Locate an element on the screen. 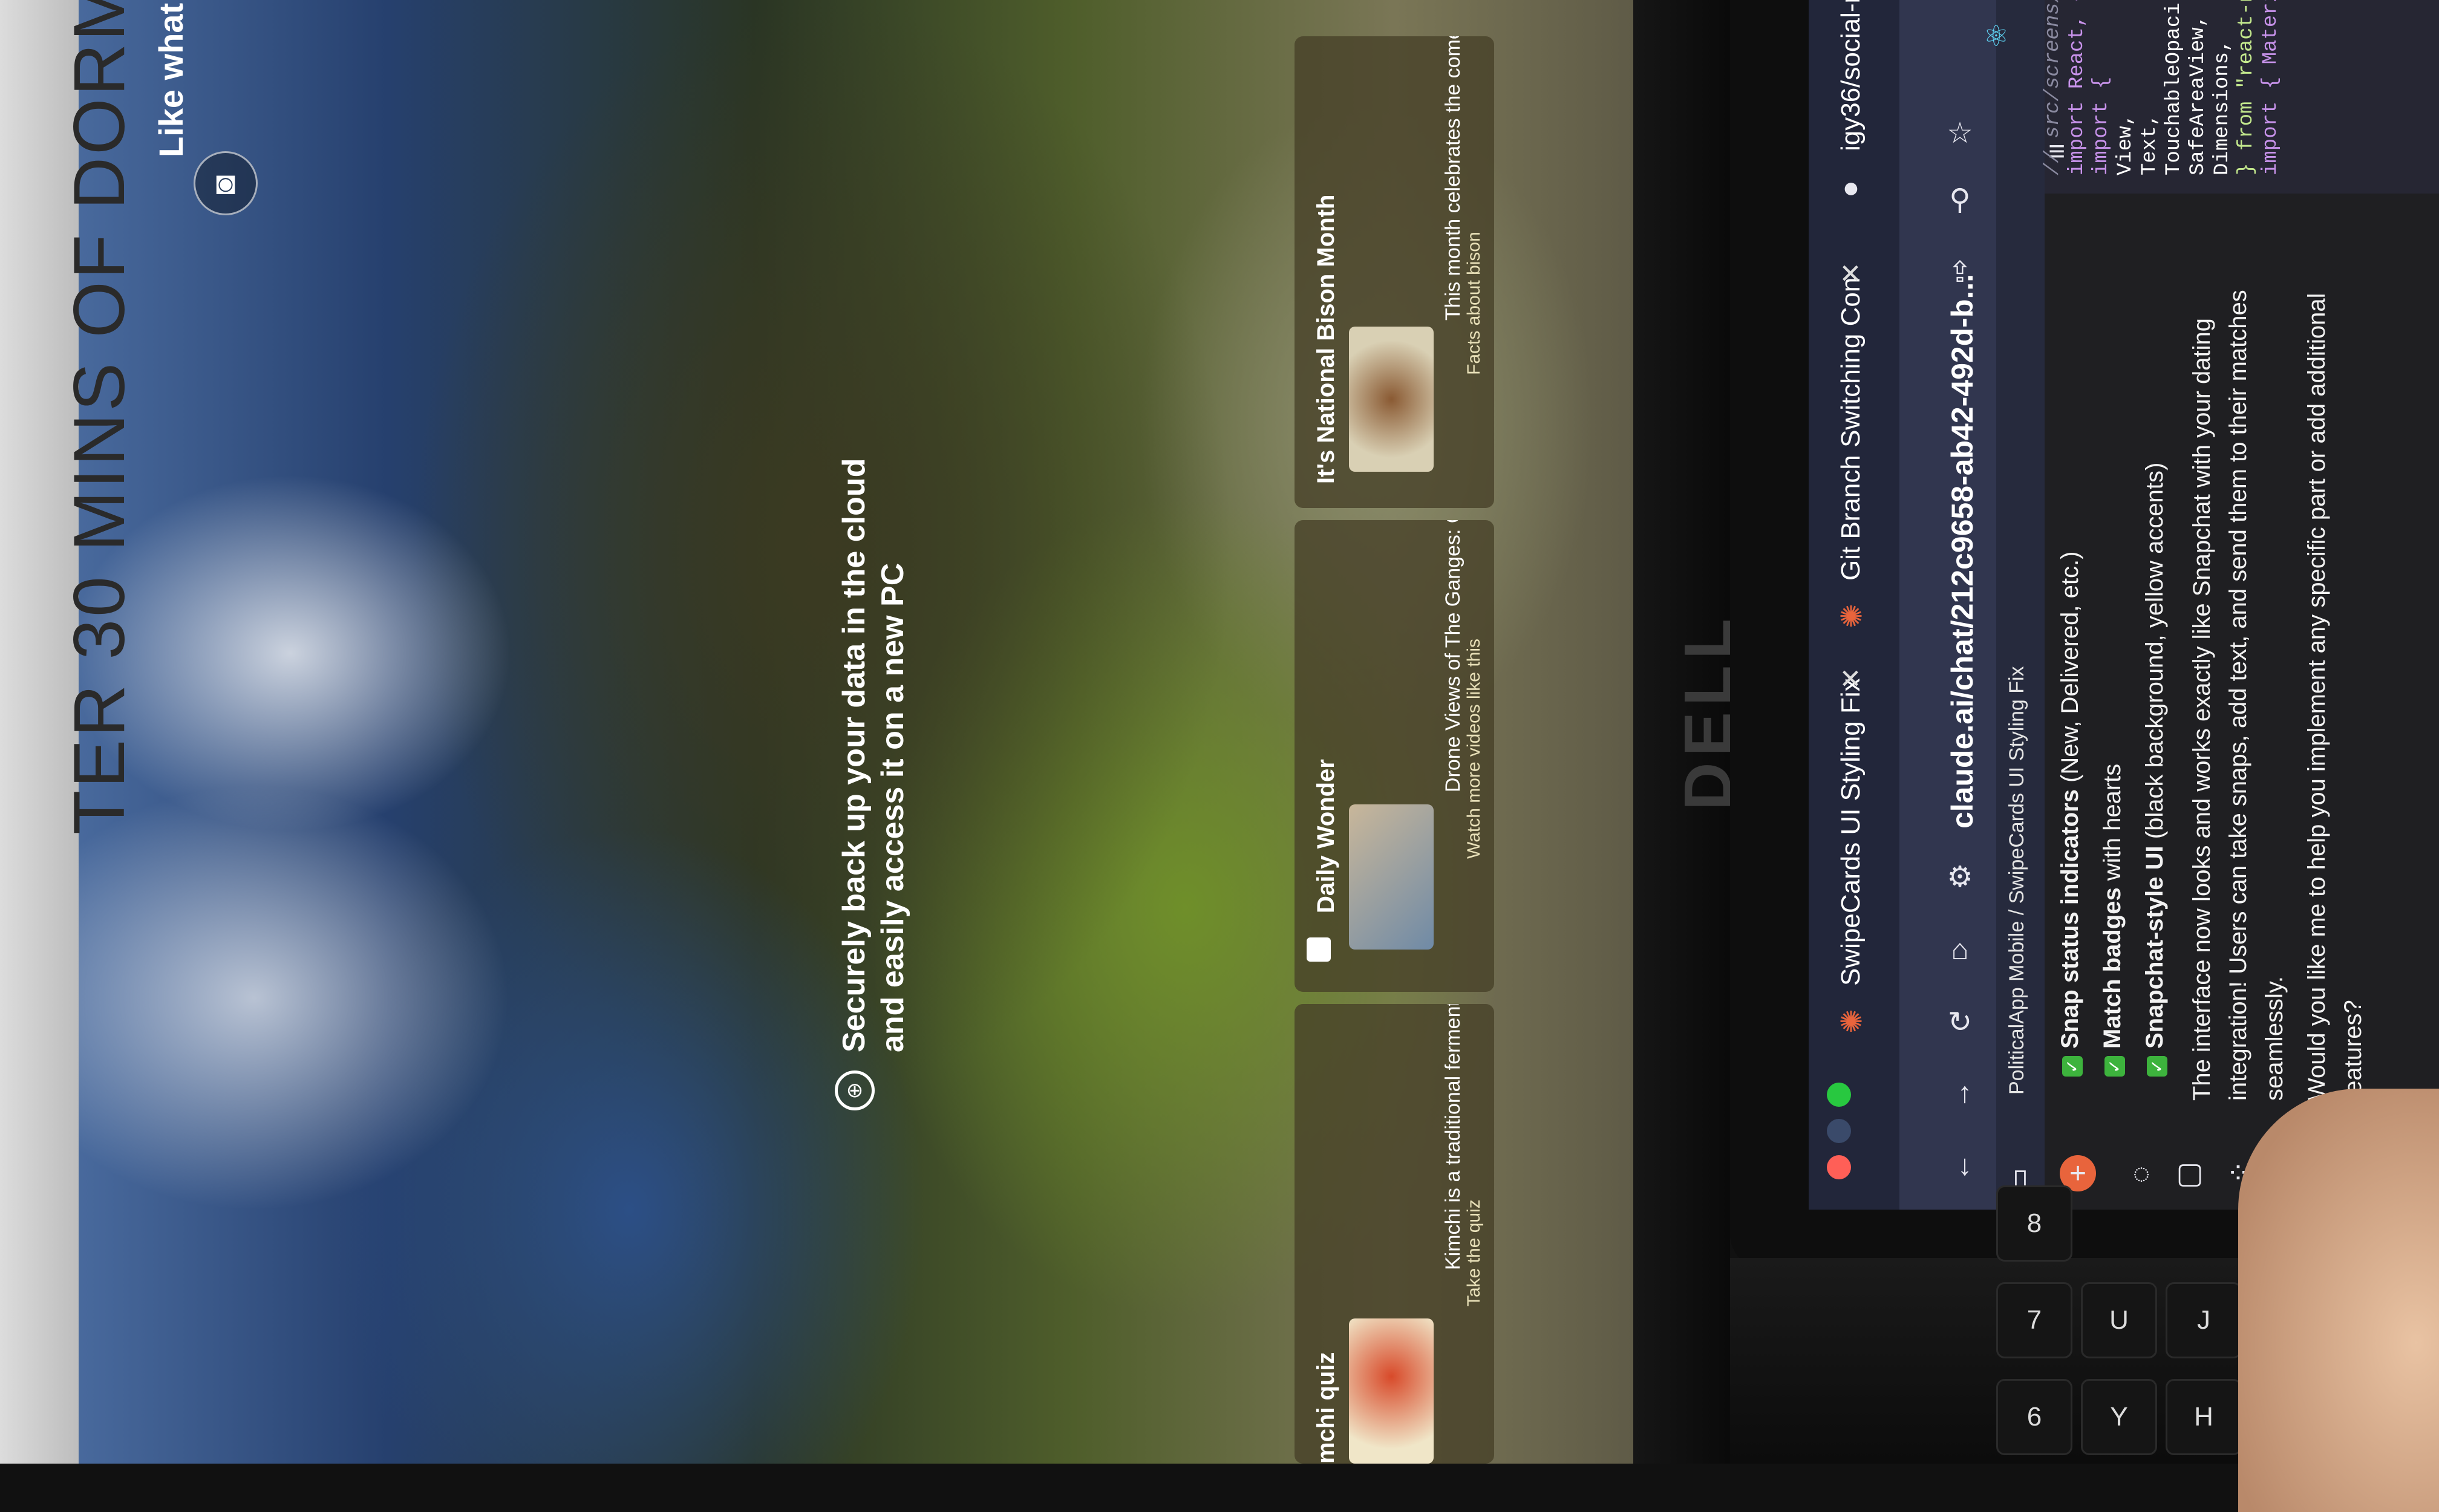  card-title: mchi quiz is located at coordinates (1326, 1408).